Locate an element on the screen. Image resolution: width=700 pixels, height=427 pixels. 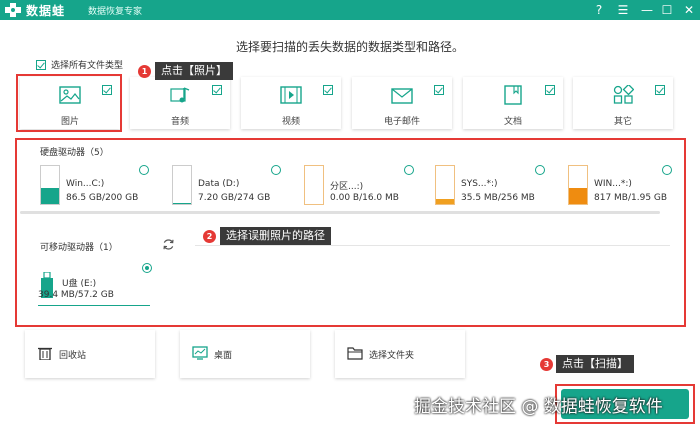
file-type-documents: 文档 is located at coordinates (513, 103).